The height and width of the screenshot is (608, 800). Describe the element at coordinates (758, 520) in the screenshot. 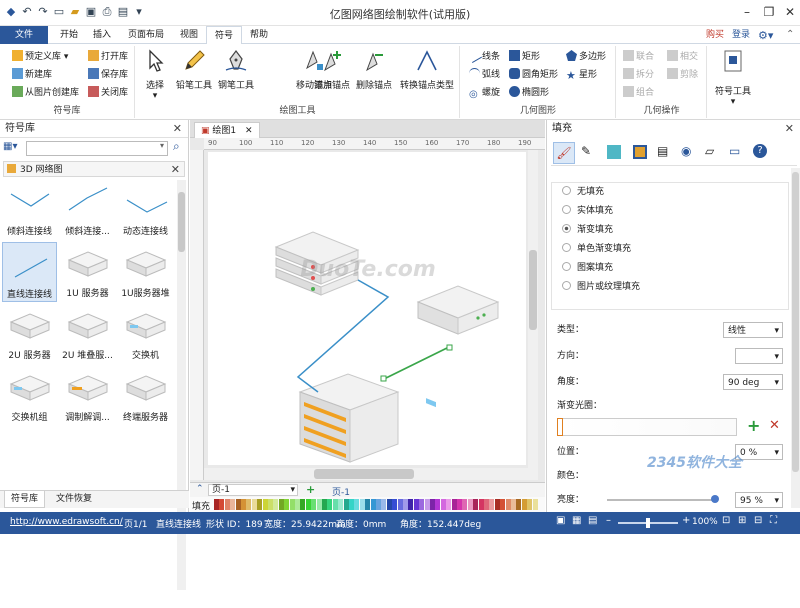

I see `fit-width-icon: ⊟` at that location.